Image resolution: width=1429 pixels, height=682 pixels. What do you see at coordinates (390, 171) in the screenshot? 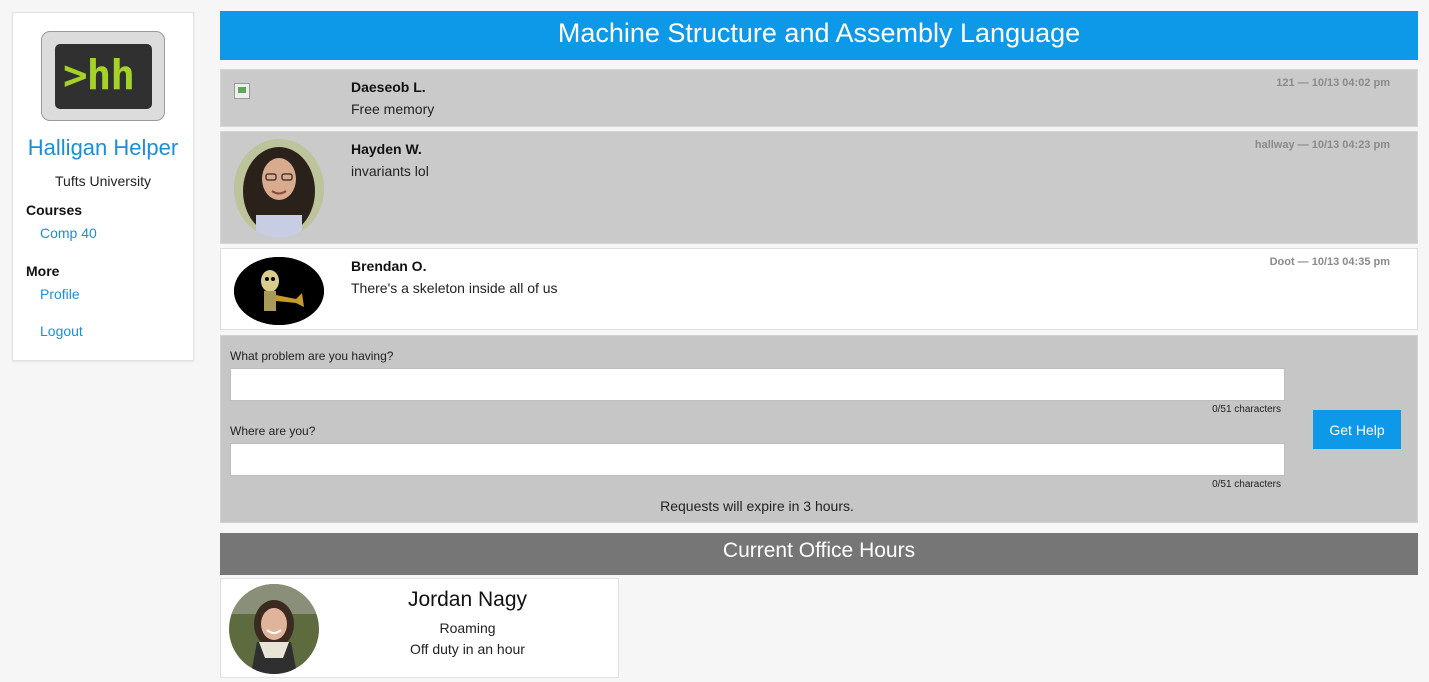
I see `request-message: invariants lol` at bounding box center [390, 171].